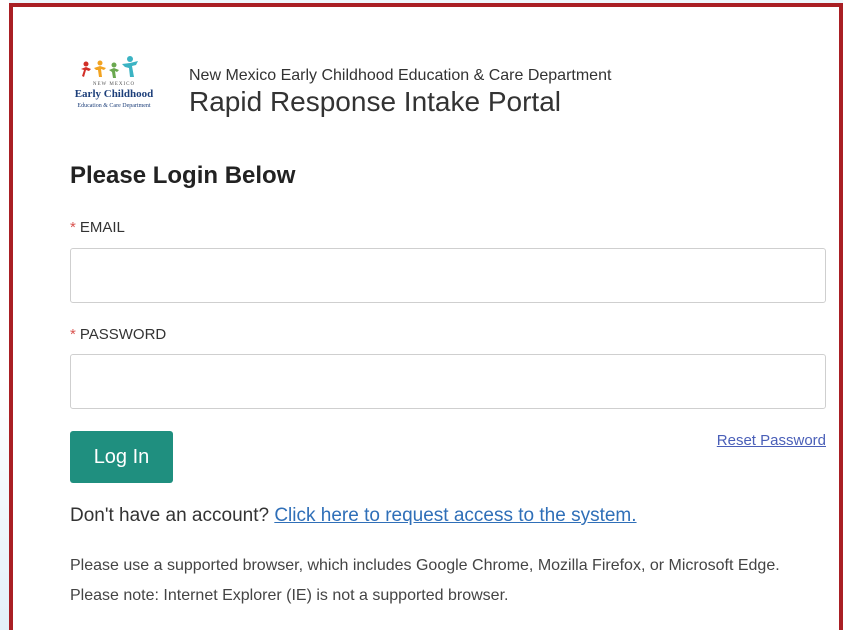 The height and width of the screenshot is (630, 843). What do you see at coordinates (183, 175) in the screenshot?
I see `page-title: Please Login Below` at bounding box center [183, 175].